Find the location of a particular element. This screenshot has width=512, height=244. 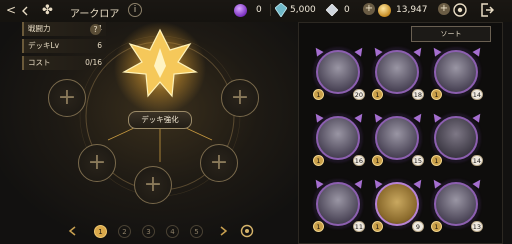

page-1: 1 is located at coordinates (100, 231).